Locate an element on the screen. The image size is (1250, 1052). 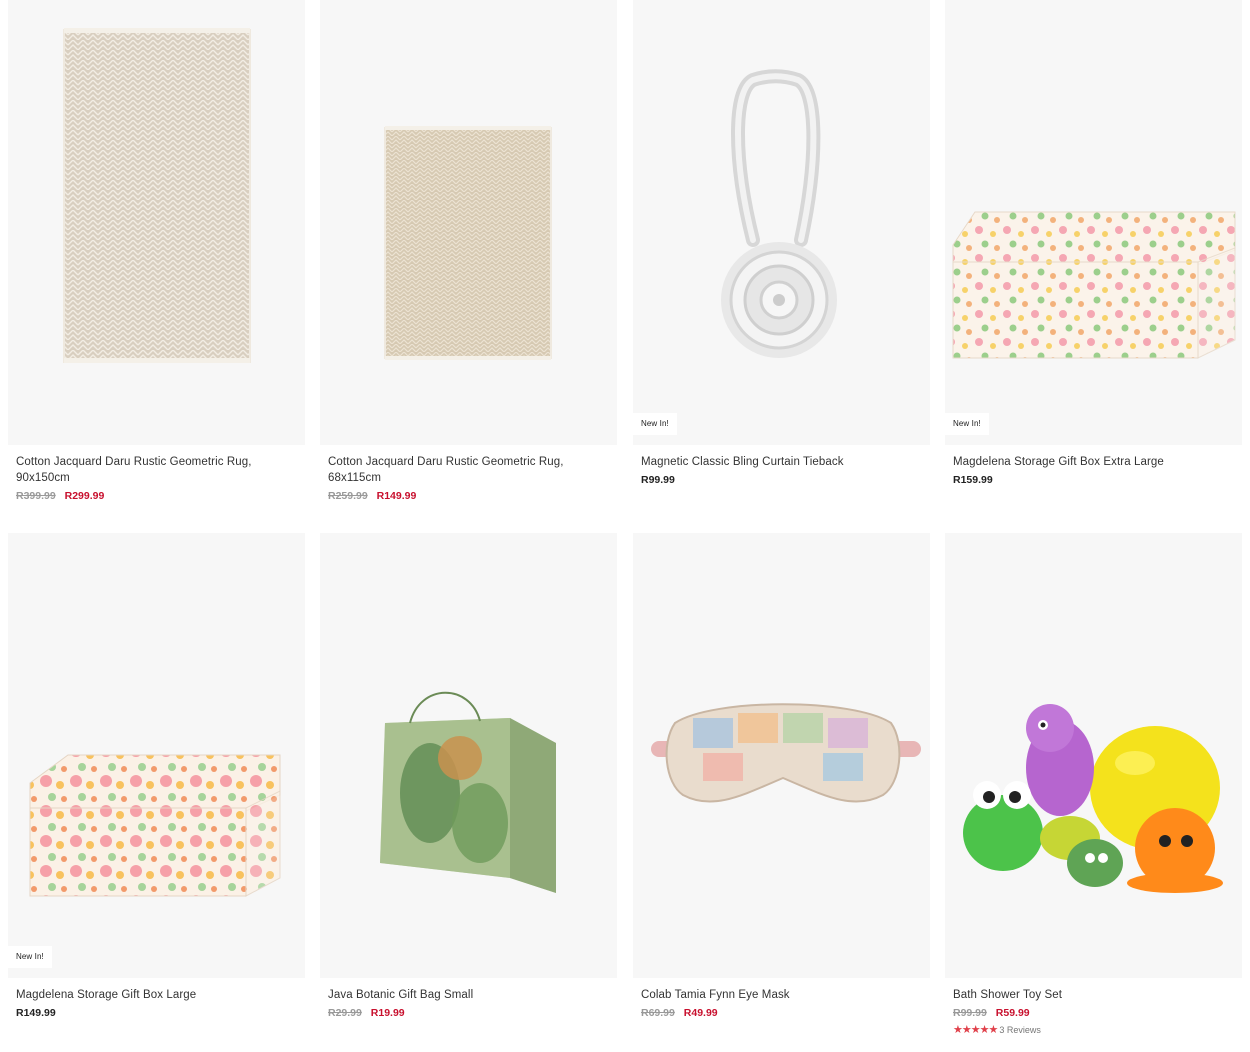
price-block: R99.99 is located at coordinates (781, 480).